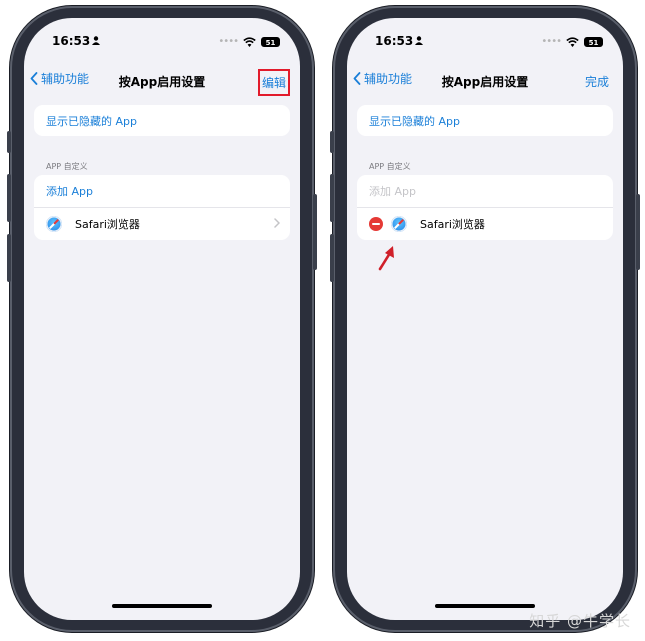  I want to click on watermark: 知乎 @牛学长, so click(580, 621).